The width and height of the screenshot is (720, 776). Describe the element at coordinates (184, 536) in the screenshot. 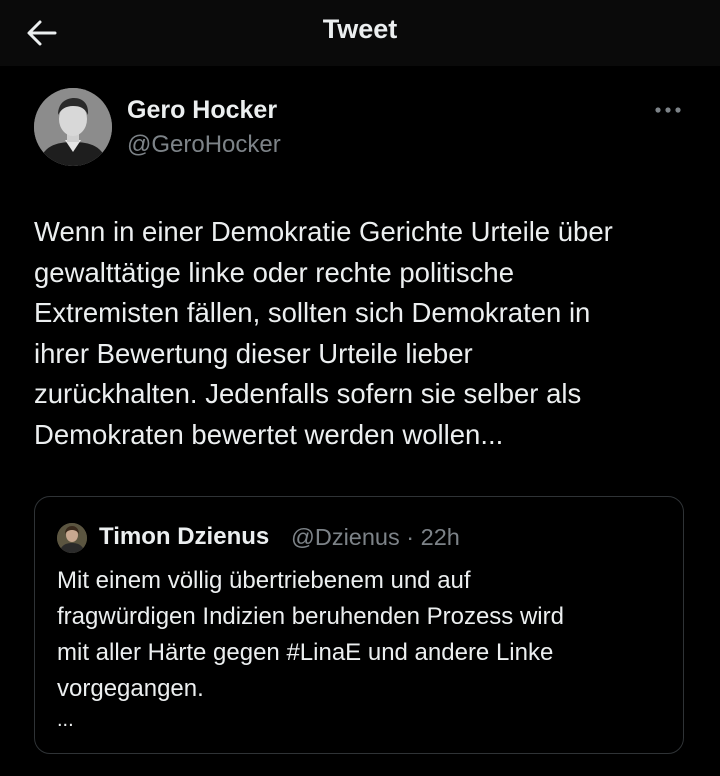

I see `quoted-author-name: Timon Dzienus` at that location.